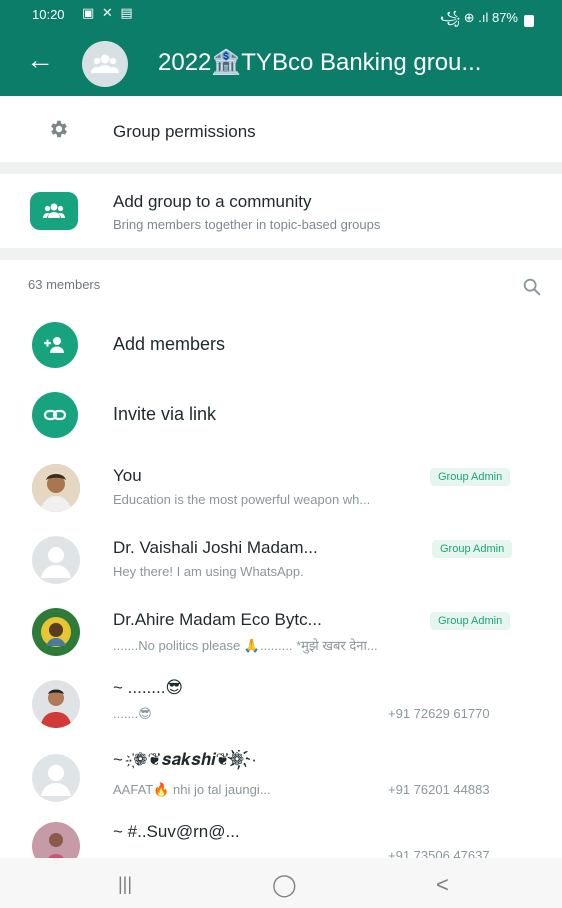 This screenshot has height=908, width=562. Describe the element at coordinates (281, 707) in the screenshot. I see `list-item: ~ ........😎 .......😎 +91 72629 61770` at that location.